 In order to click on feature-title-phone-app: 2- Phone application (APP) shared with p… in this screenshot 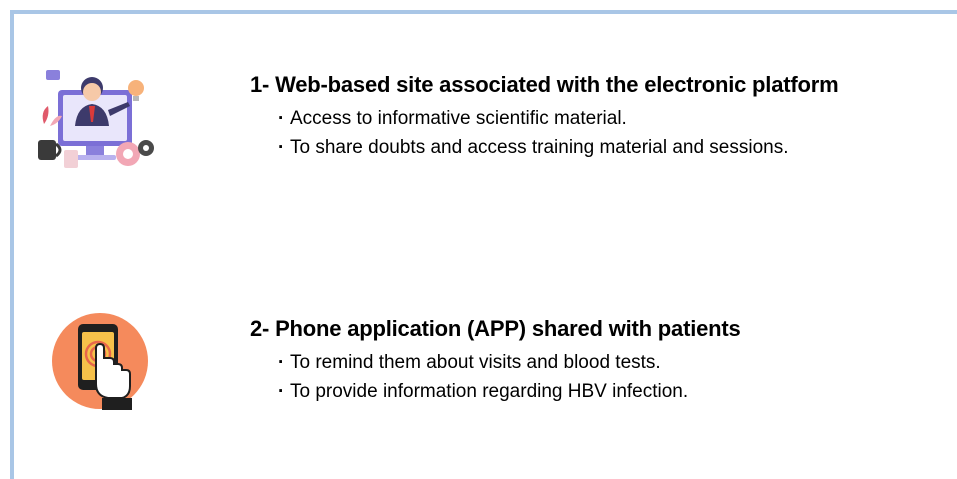, I will do `click(495, 328)`.